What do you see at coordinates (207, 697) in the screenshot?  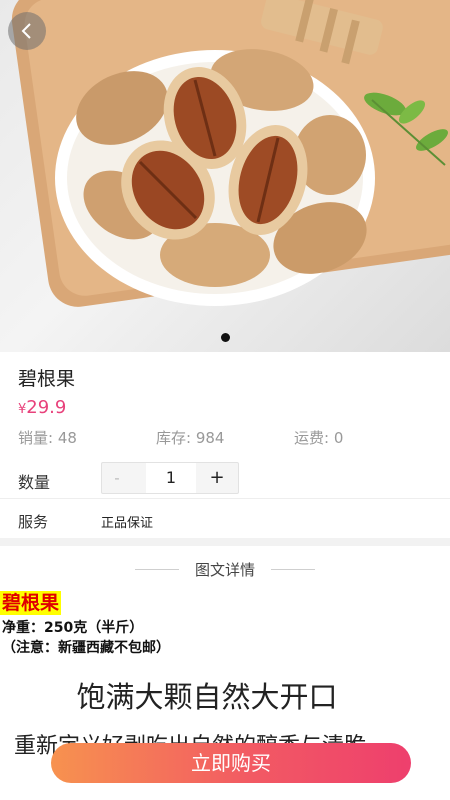 I see `detail-headline: 饱满大颗自然大开口` at bounding box center [207, 697].